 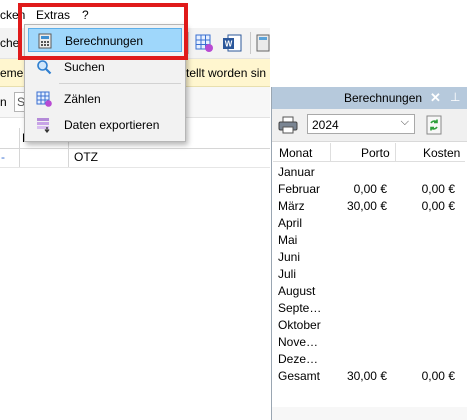 What do you see at coordinates (295, 153) in the screenshot?
I see `column-header-month: Monat` at bounding box center [295, 153].